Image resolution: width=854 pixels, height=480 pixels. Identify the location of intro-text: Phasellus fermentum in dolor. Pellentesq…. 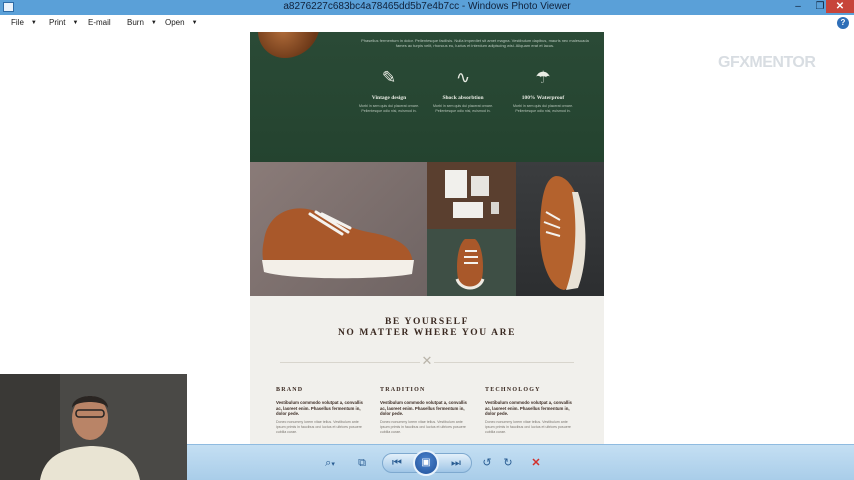
(475, 43).